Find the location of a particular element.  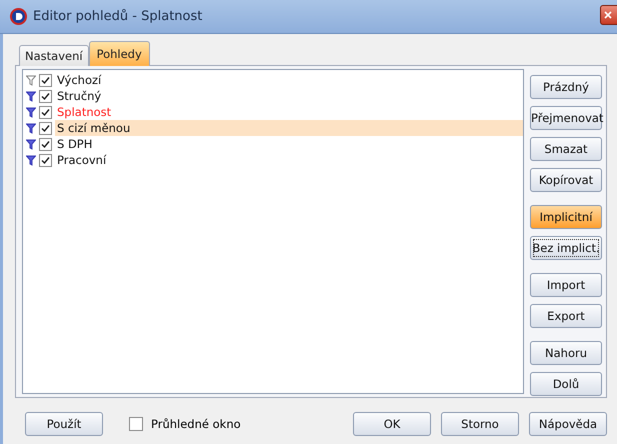

list-item: S DPH is located at coordinates (289, 144).